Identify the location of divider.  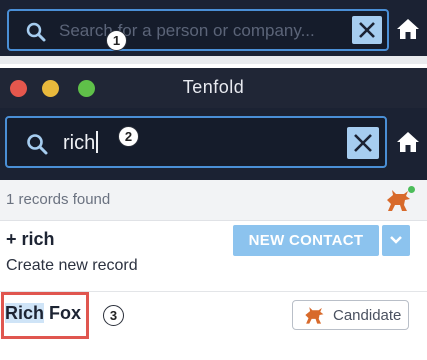
(213, 60).